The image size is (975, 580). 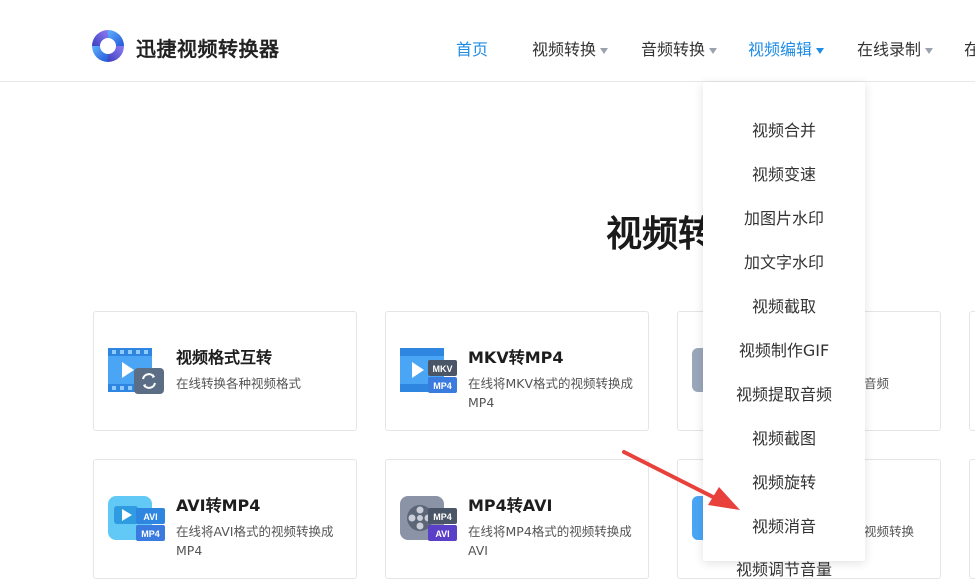 I want to click on card-description: 在线将MKV格式的视频转换成MP4, so click(x=551, y=393).